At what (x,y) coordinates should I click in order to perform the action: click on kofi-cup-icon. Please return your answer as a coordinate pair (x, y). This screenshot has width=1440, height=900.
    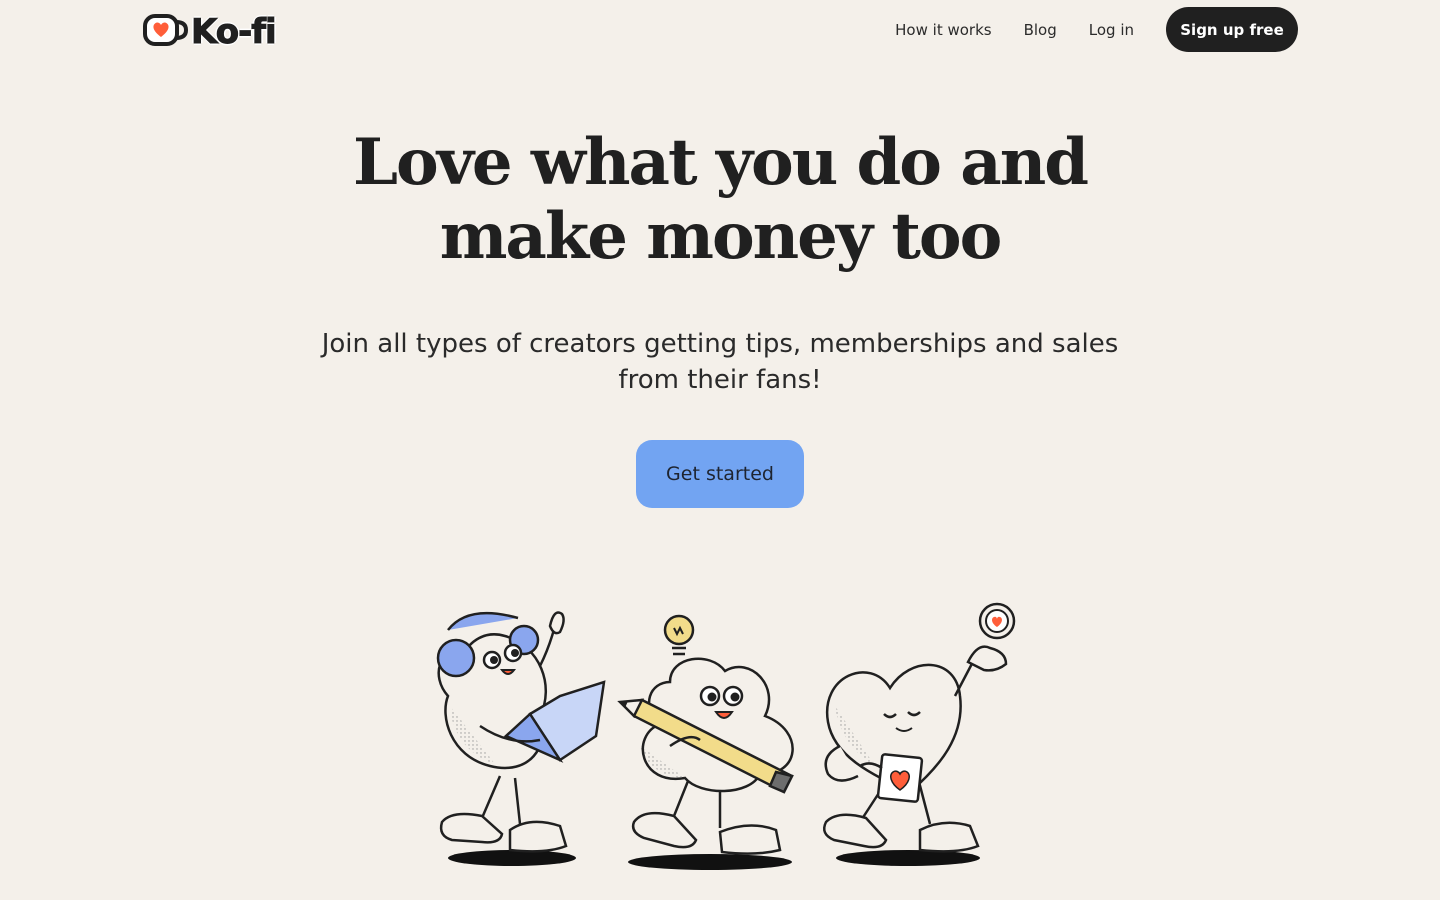
    Looking at the image, I should click on (166, 32).